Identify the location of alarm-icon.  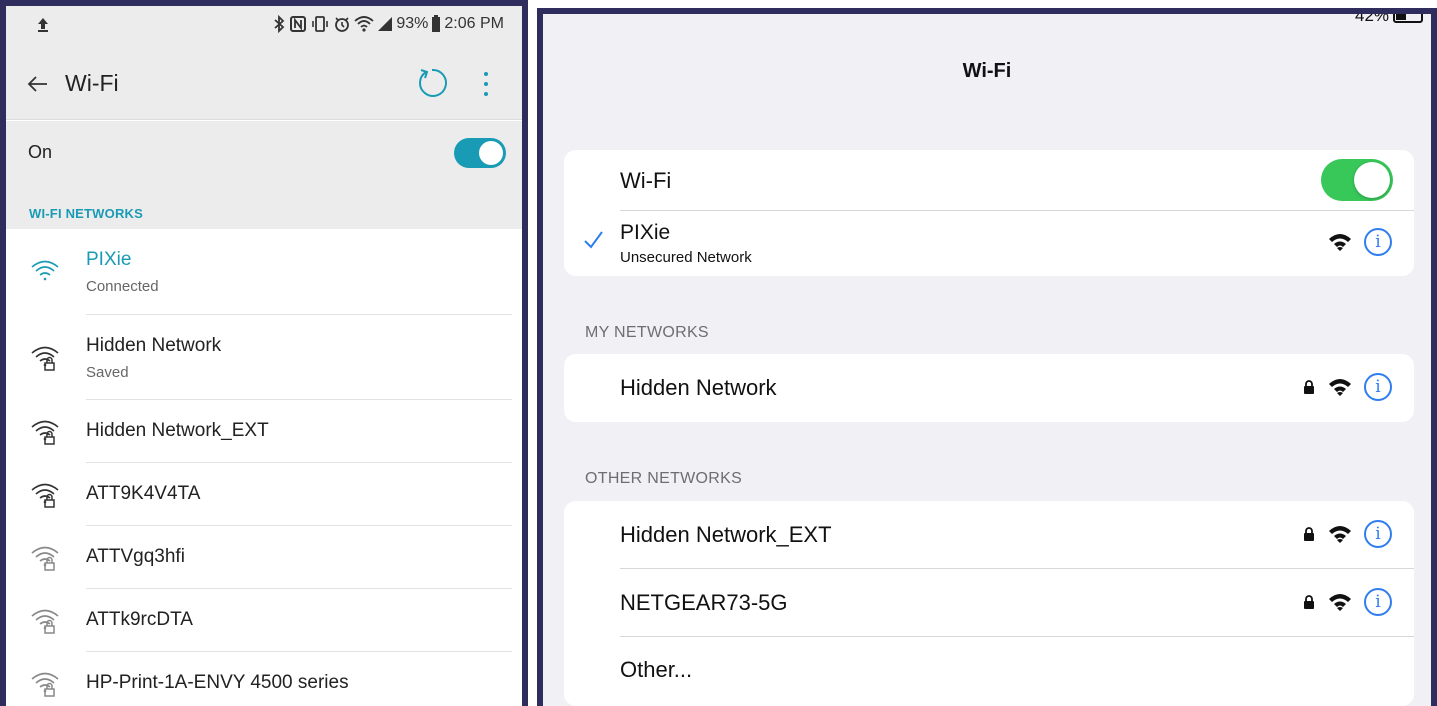
(342, 24).